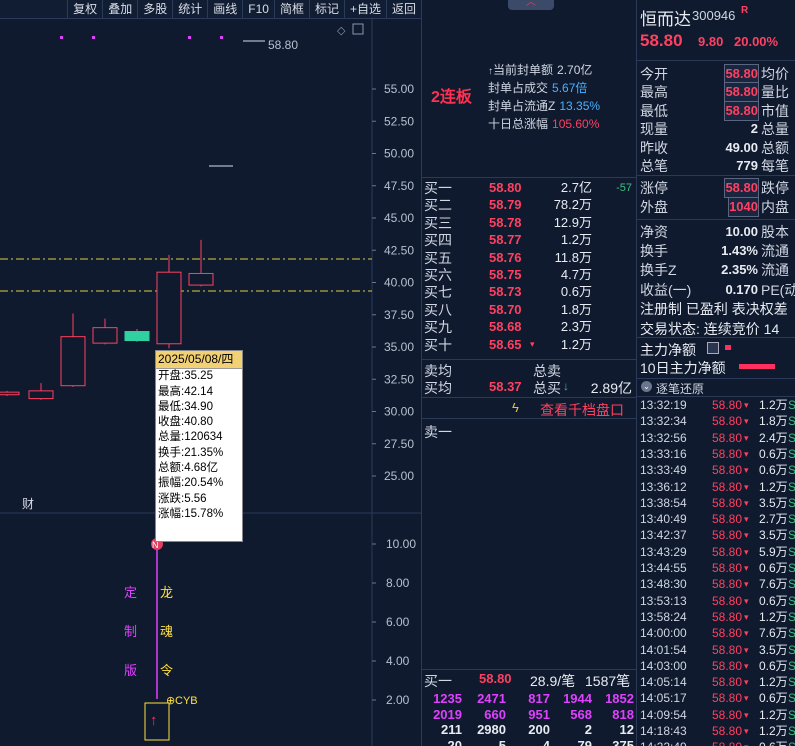 This screenshot has height=746, width=795. I want to click on queue-header-name: 买一, so click(438, 681).